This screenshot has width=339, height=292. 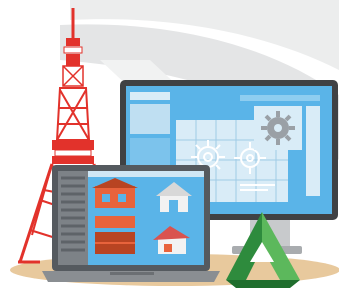 What do you see at coordinates (278, 128) in the screenshot?
I see `gear-icon` at bounding box center [278, 128].